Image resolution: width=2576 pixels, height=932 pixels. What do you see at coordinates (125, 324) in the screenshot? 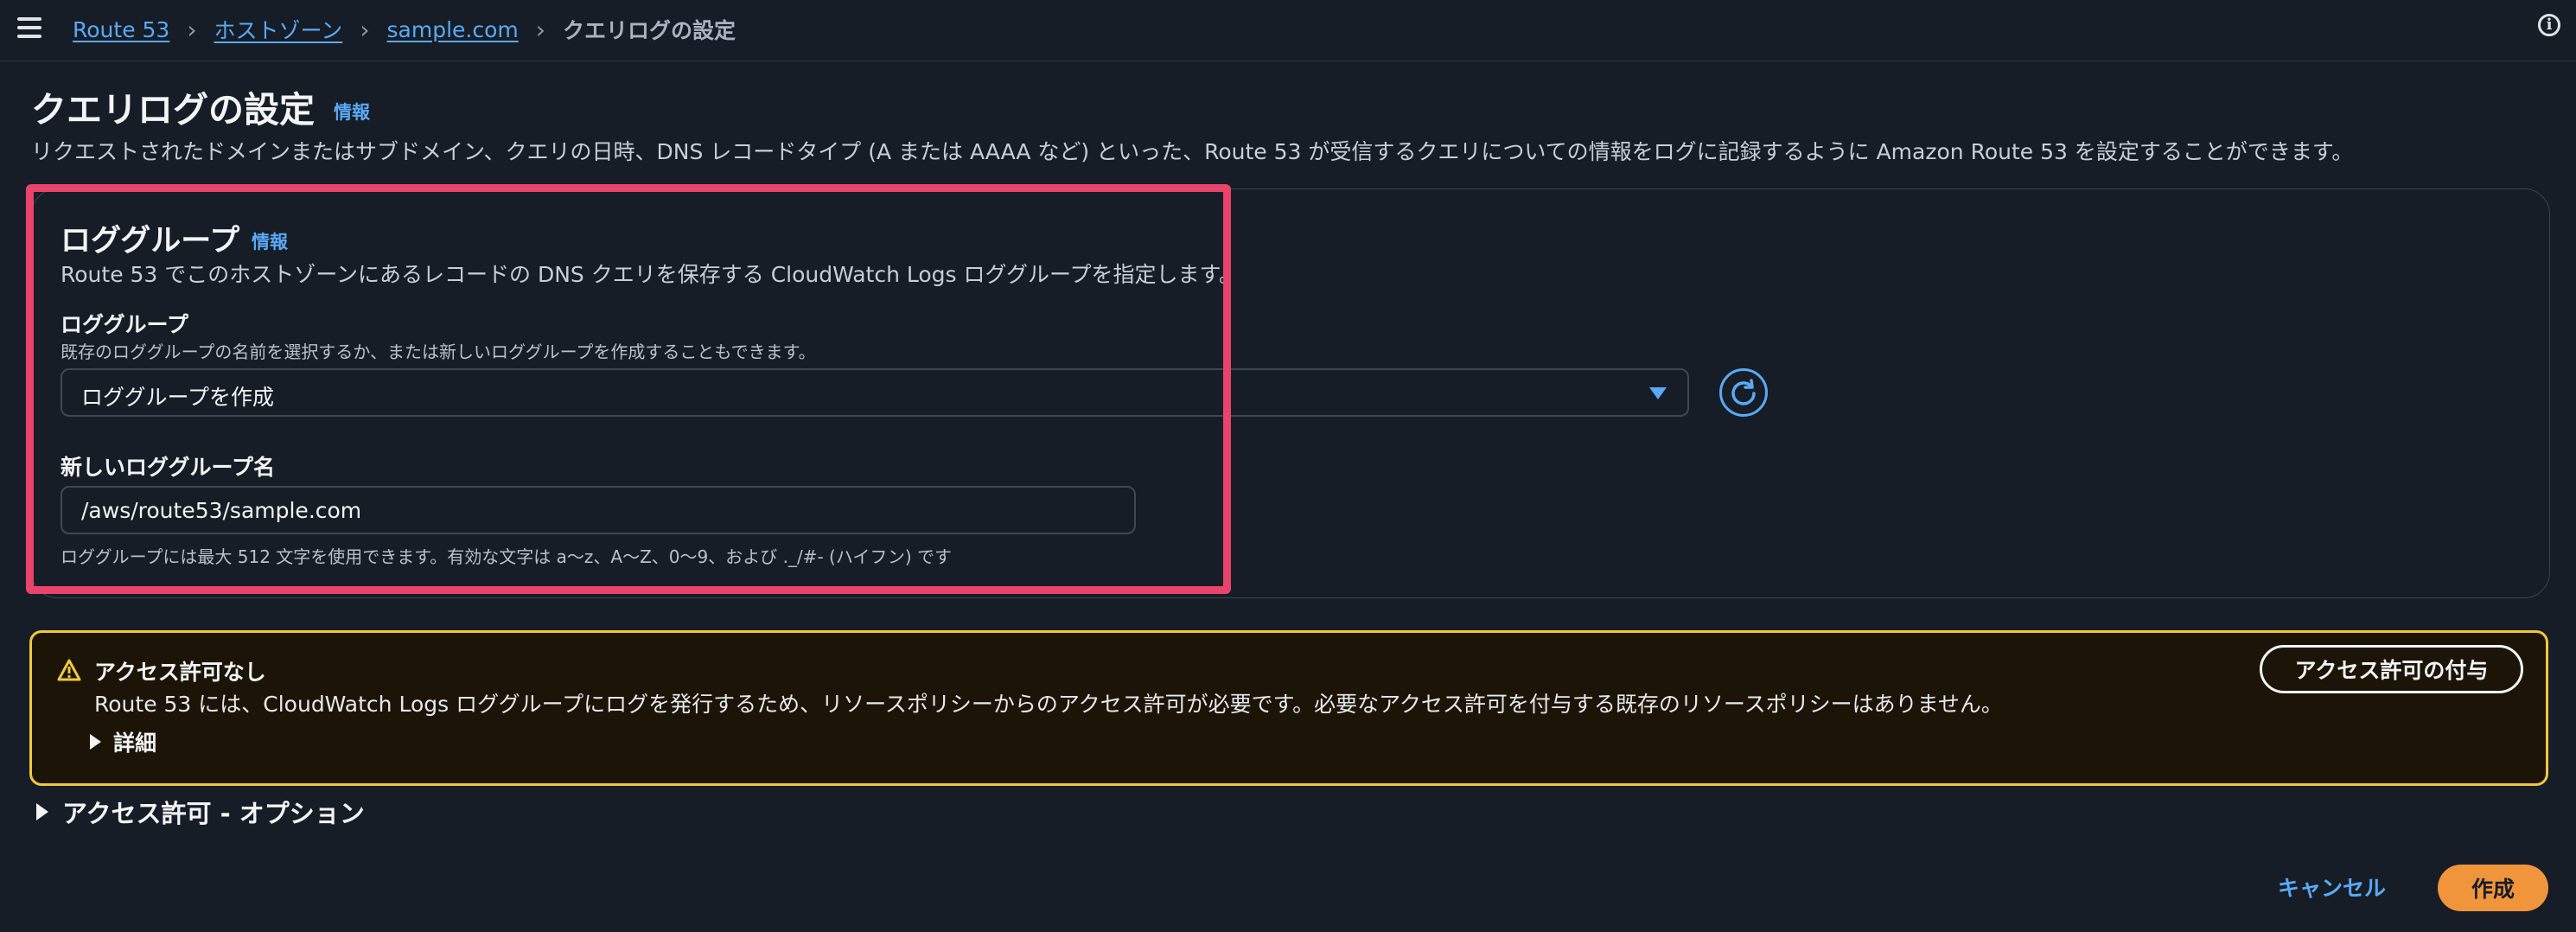
I see `log-group-select-label: ロググループ` at bounding box center [125, 324].